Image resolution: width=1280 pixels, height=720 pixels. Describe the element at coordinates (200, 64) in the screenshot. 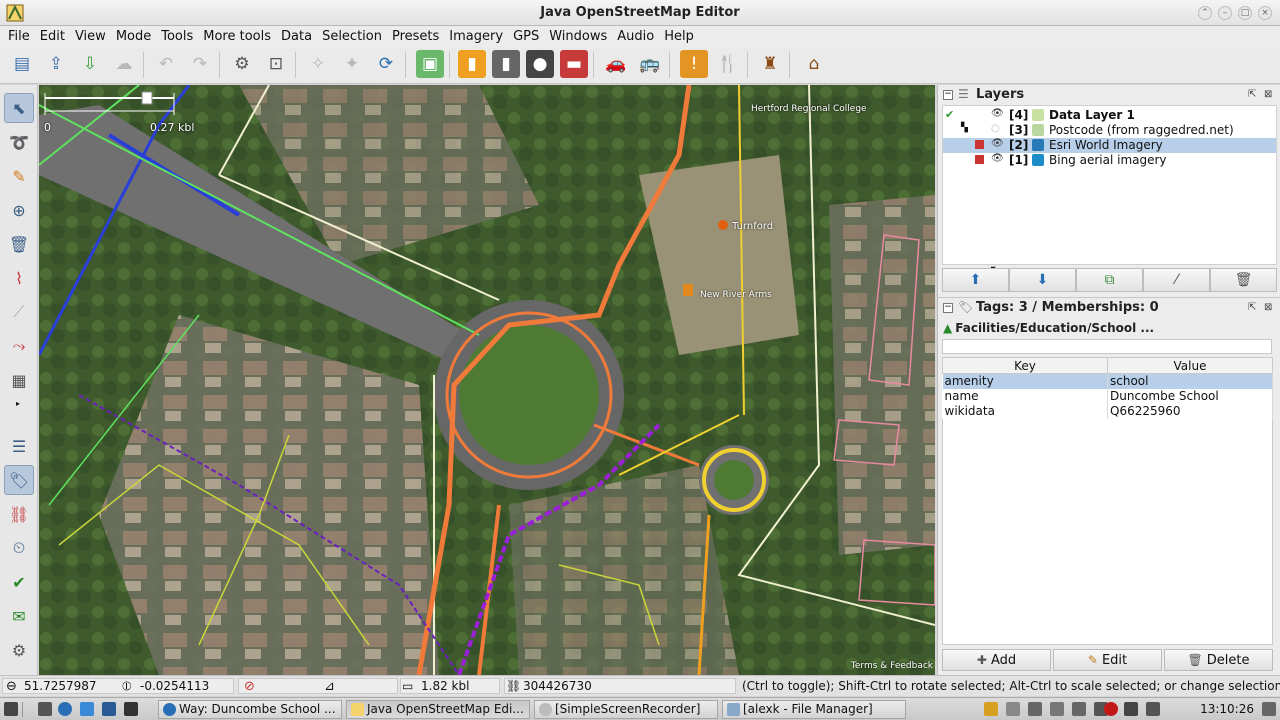

I see `redo-icon: ↷` at that location.